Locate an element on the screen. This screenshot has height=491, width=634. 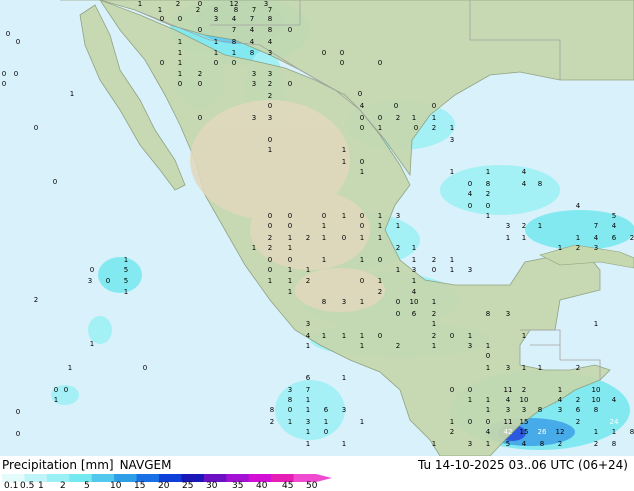
precip-value-label: 10 is located at coordinates (524, 400).